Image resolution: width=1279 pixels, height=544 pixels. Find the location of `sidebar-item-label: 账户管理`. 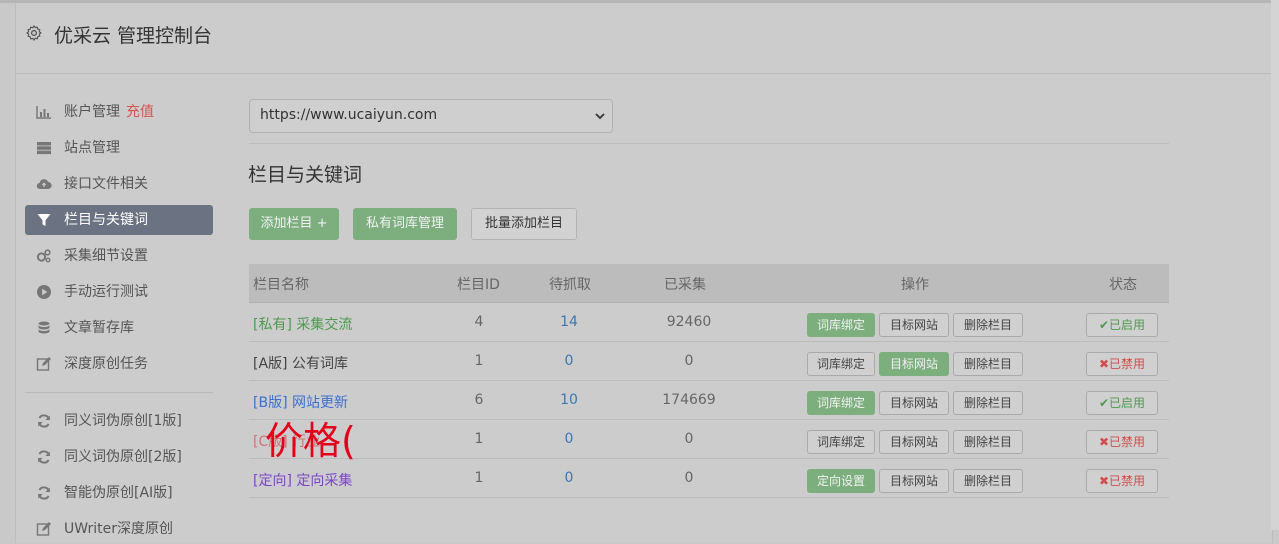

sidebar-item-label: 账户管理 is located at coordinates (92, 112).